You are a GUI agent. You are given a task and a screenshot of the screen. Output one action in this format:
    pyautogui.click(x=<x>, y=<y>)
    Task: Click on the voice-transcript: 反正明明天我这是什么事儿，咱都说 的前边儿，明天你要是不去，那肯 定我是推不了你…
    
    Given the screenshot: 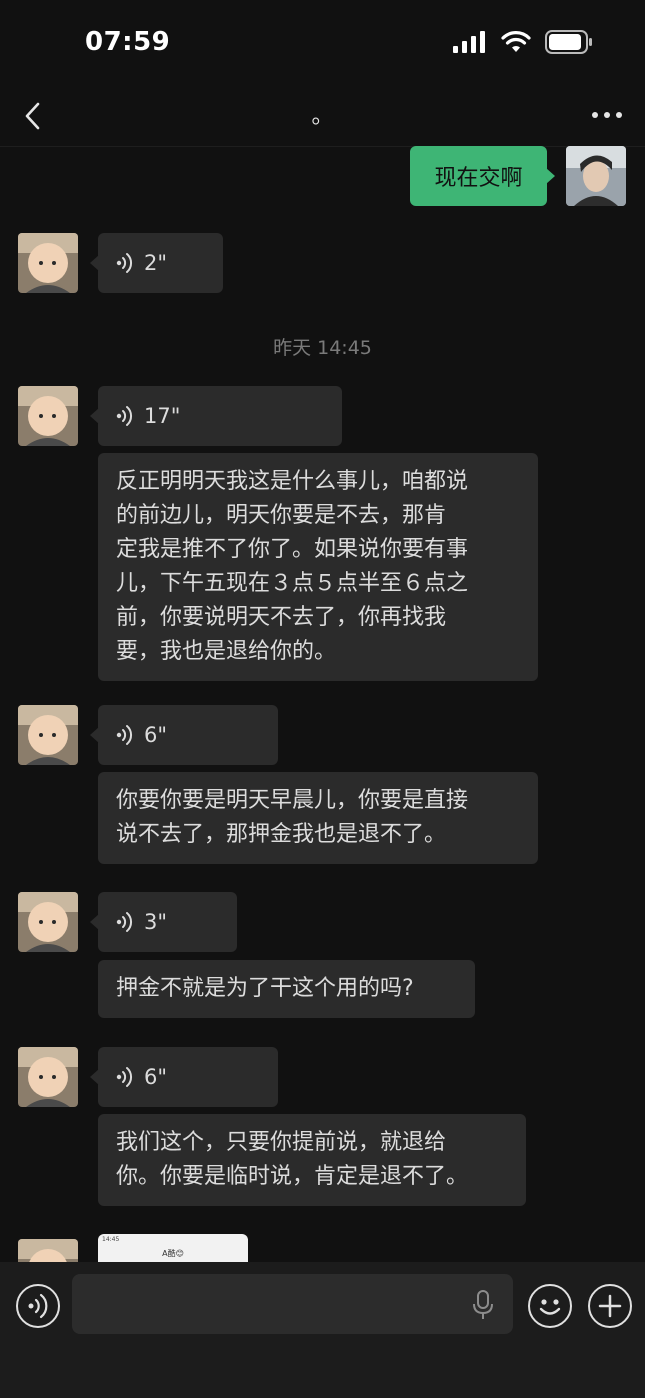 What is the action you would take?
    pyautogui.click(x=318, y=567)
    